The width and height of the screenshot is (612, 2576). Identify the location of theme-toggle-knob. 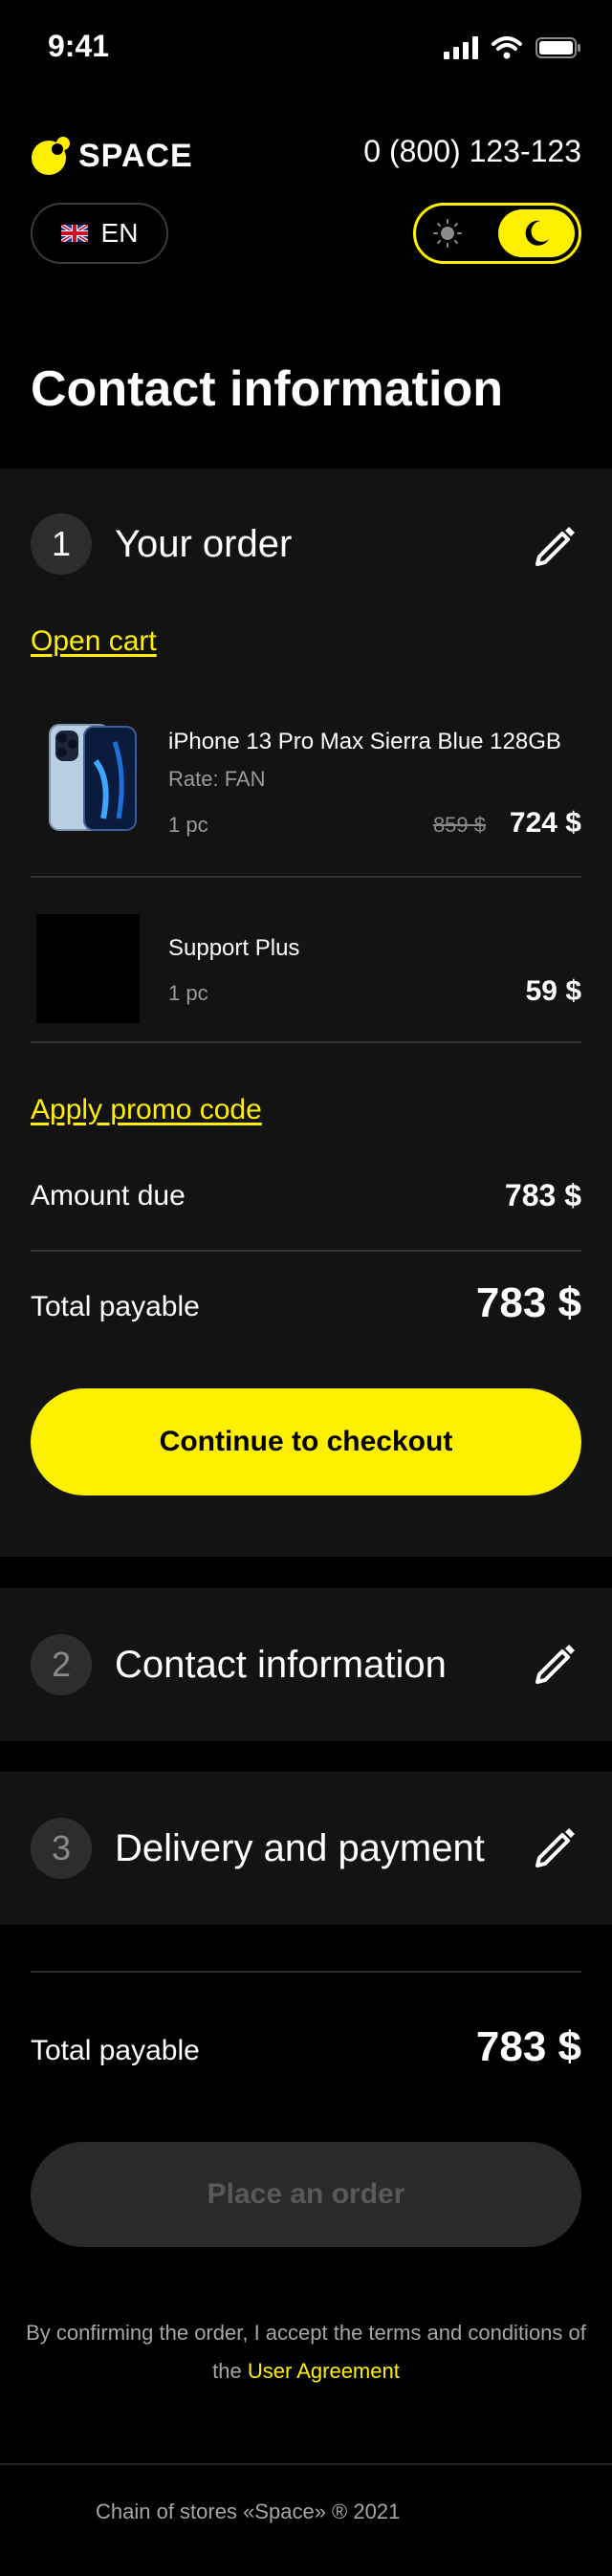
(536, 233).